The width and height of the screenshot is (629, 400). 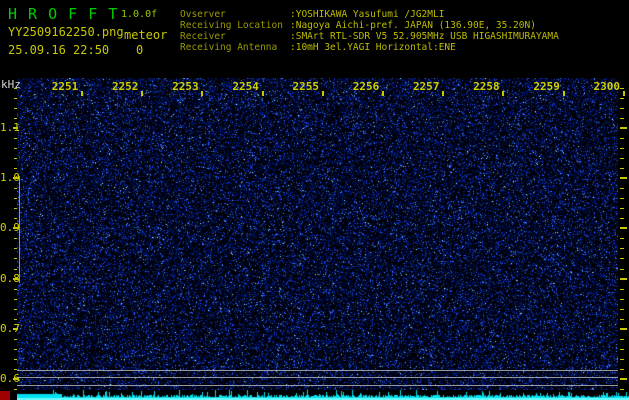 What do you see at coordinates (317, 370) in the screenshot?
I see `reference-line-upper` at bounding box center [317, 370].